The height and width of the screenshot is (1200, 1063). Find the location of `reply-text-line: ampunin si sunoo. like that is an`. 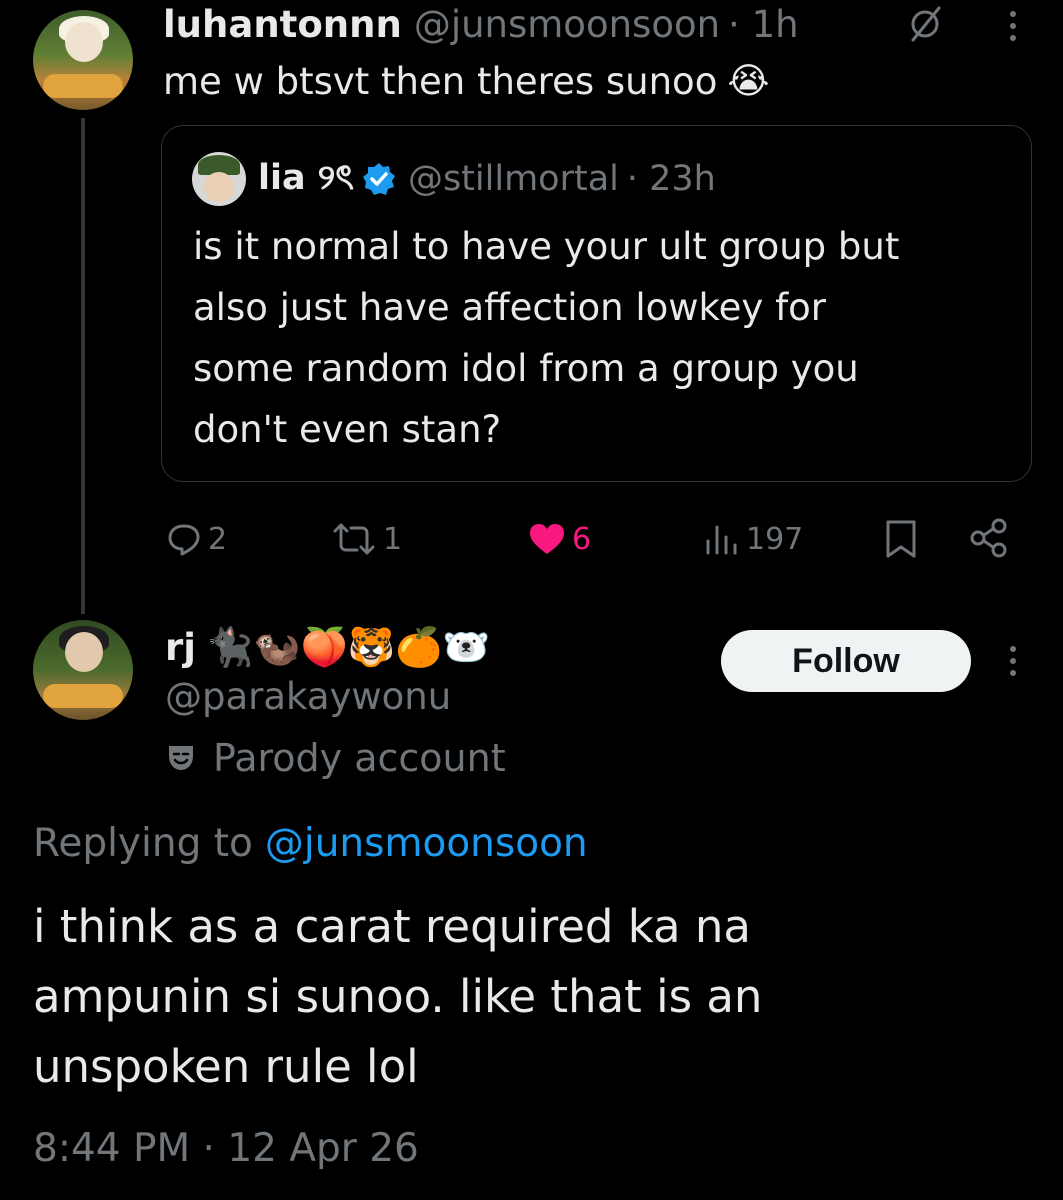

reply-text-line: ampunin si sunoo. like that is an is located at coordinates (398, 996).